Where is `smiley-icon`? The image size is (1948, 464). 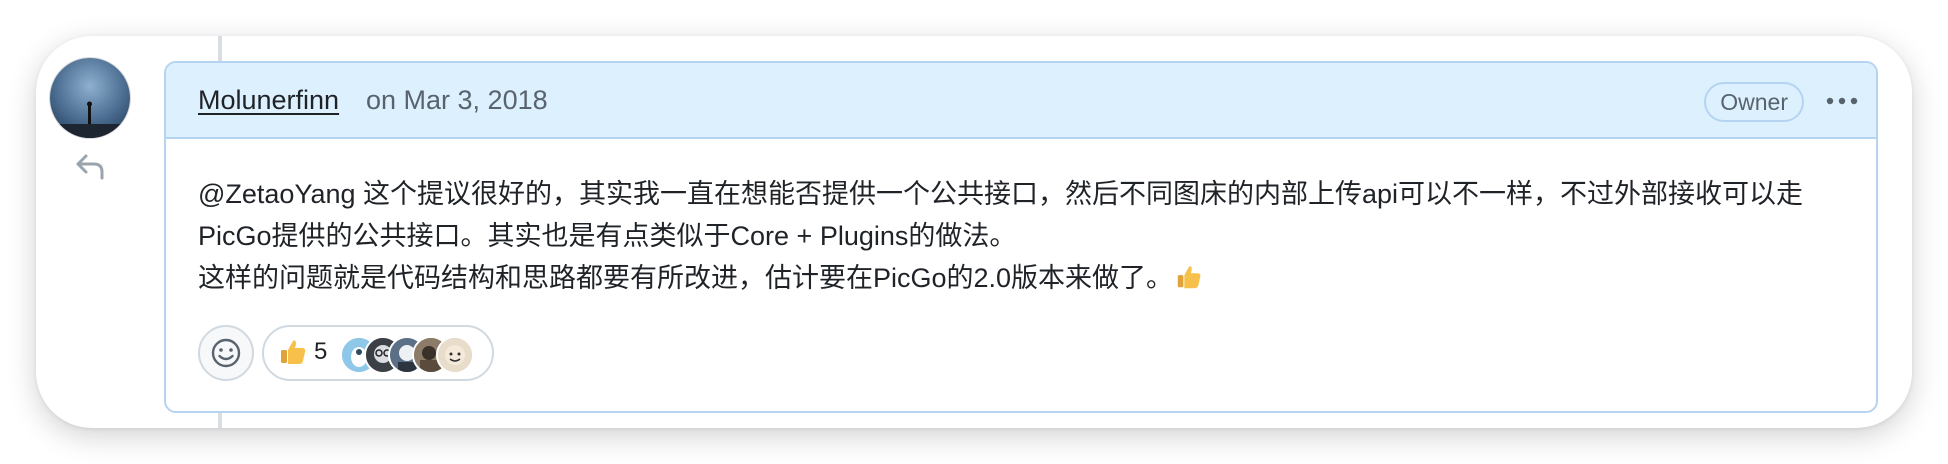
smiley-icon is located at coordinates (226, 353).